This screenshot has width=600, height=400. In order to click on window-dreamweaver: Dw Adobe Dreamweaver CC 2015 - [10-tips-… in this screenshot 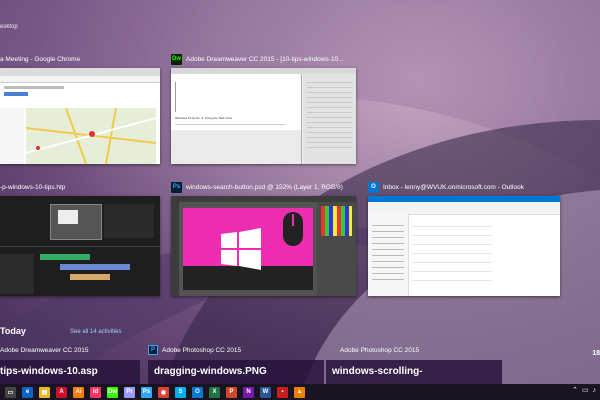, I will do `click(263, 108)`.